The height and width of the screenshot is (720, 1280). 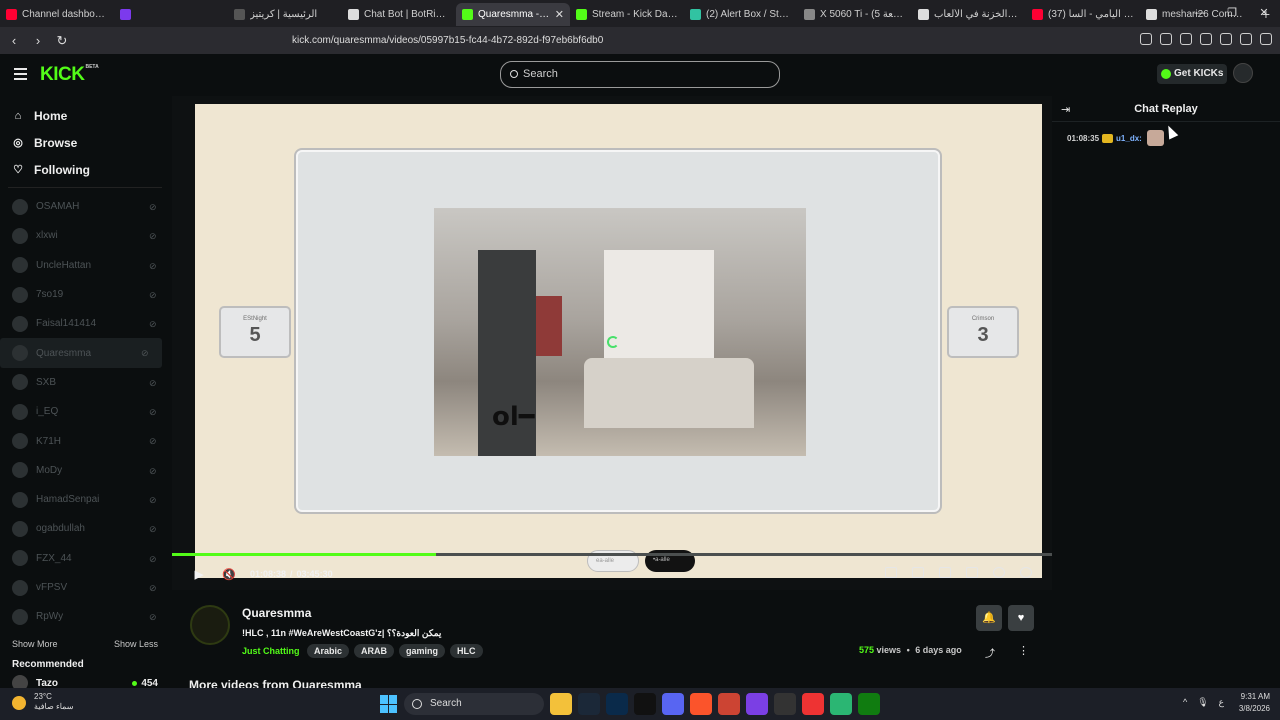 What do you see at coordinates (85, 294) in the screenshot?
I see `followed-channel: 7so19 ⊘` at bounding box center [85, 294].